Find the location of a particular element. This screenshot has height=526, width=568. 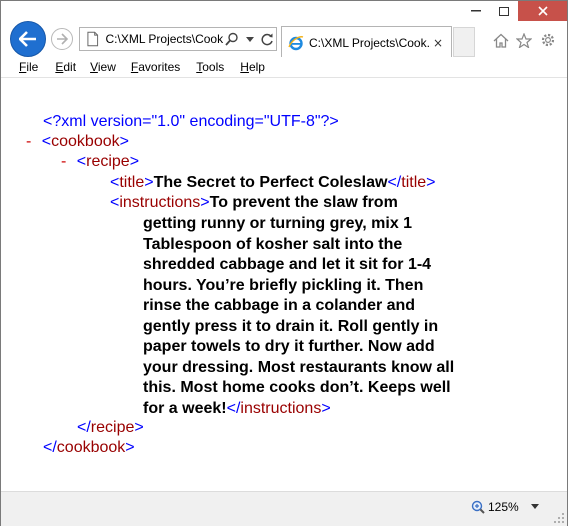

instructions-line: getting runny or turning grey, mix 1 is located at coordinates (278, 223).